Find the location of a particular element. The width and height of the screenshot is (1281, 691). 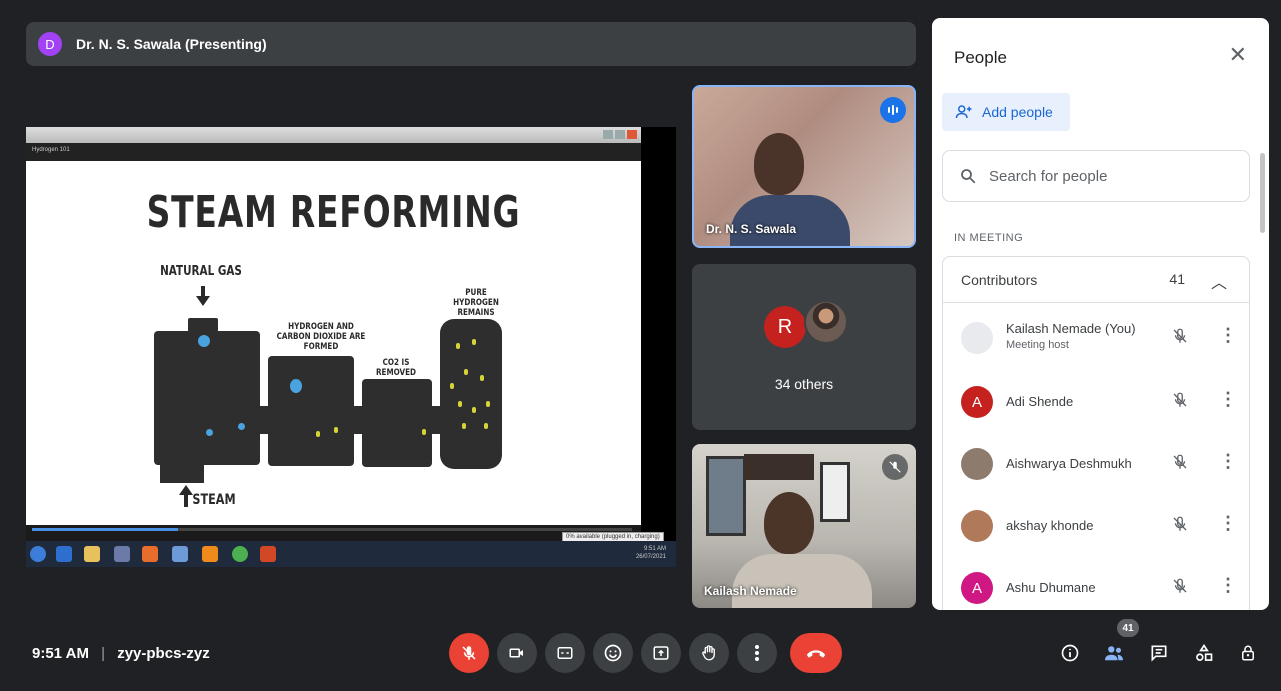

camera-toggle-button is located at coordinates (517, 653).